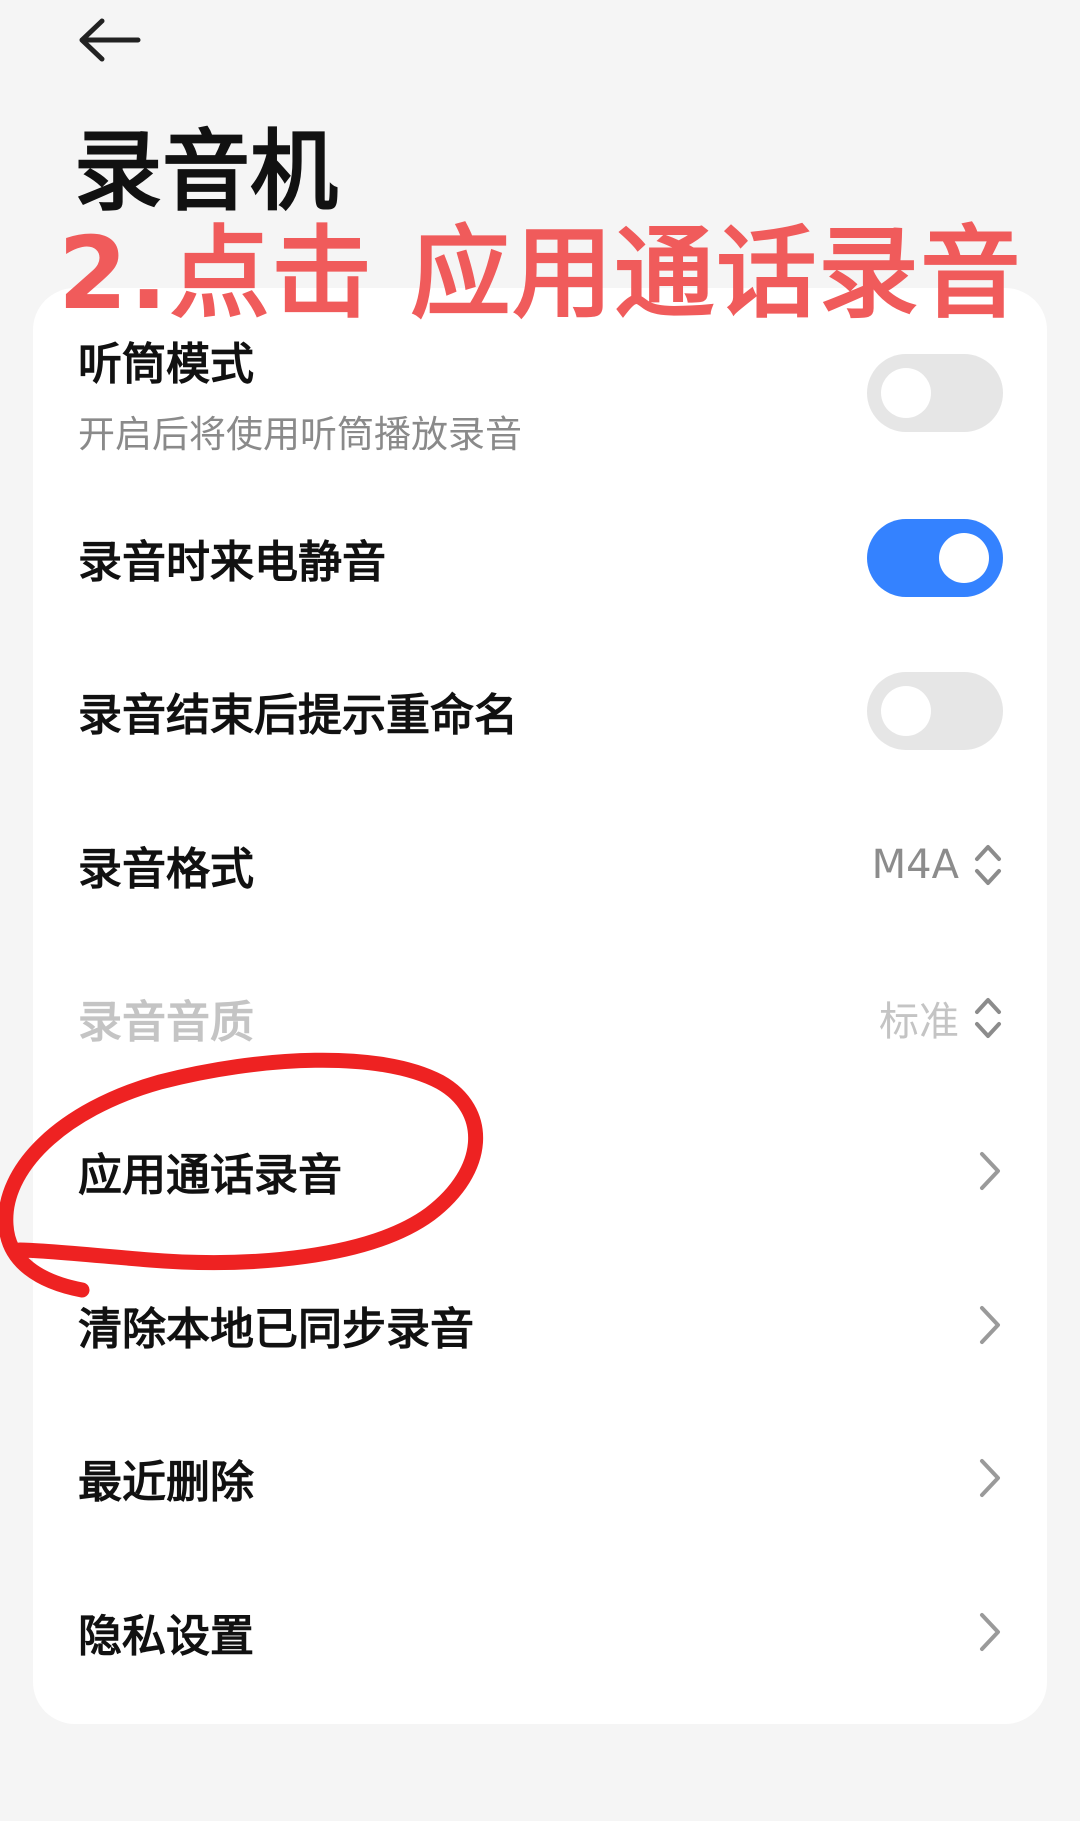  I want to click on setting-call-recording: 应用通话录音, so click(540, 1171).